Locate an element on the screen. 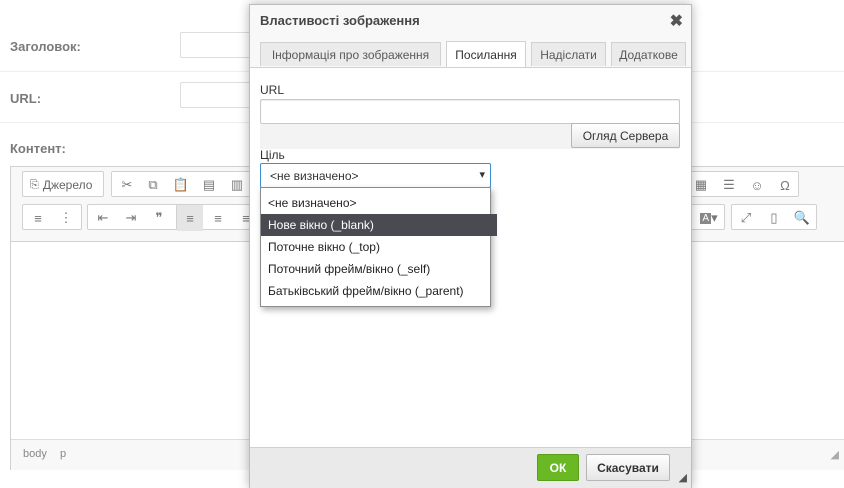  outdent-icon: ⇤ is located at coordinates (103, 218).